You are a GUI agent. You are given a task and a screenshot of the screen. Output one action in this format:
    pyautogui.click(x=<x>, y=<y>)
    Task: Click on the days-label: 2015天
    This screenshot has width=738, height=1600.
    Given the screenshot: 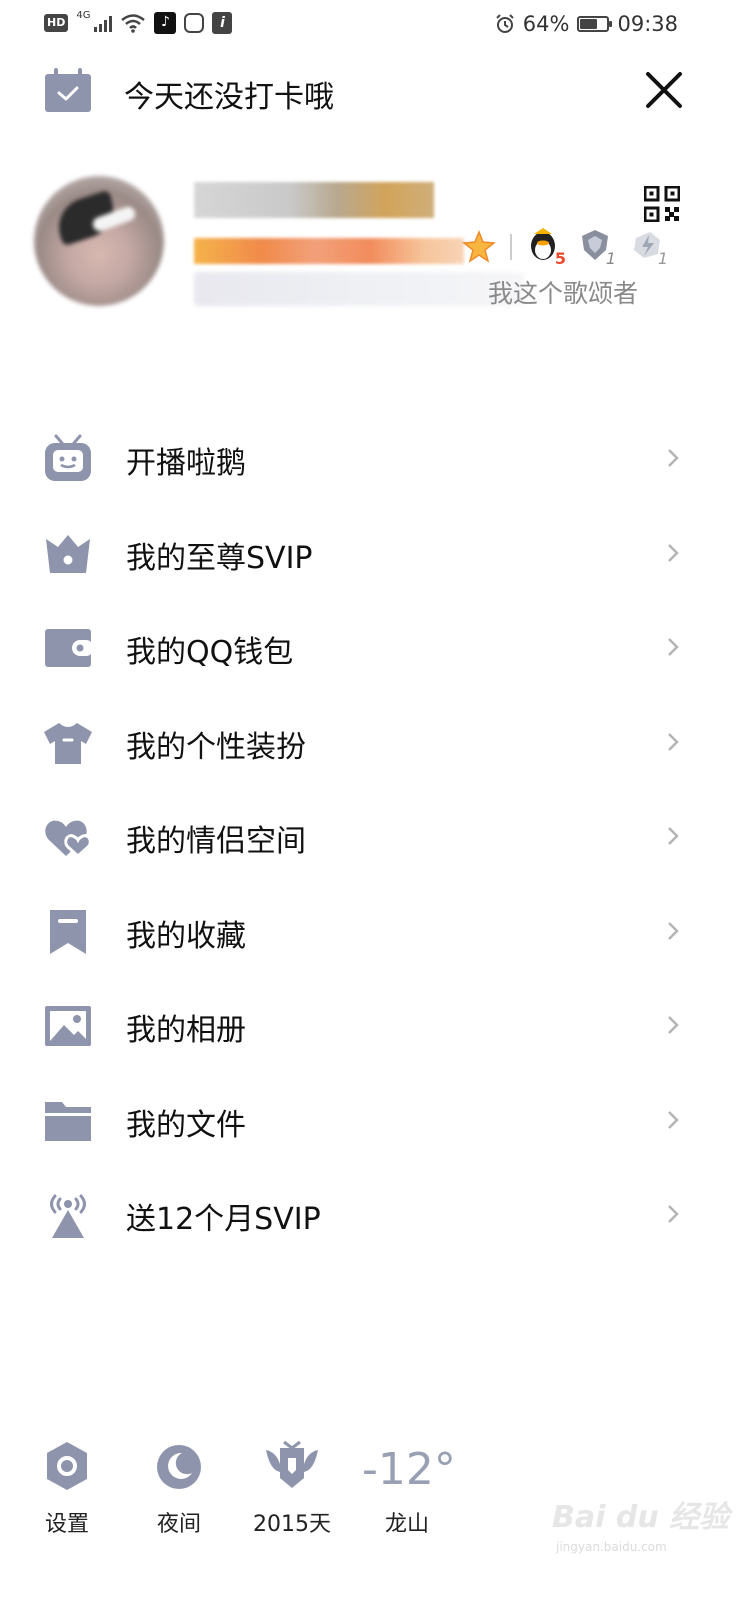 What is the action you would take?
    pyautogui.click(x=292, y=1524)
    